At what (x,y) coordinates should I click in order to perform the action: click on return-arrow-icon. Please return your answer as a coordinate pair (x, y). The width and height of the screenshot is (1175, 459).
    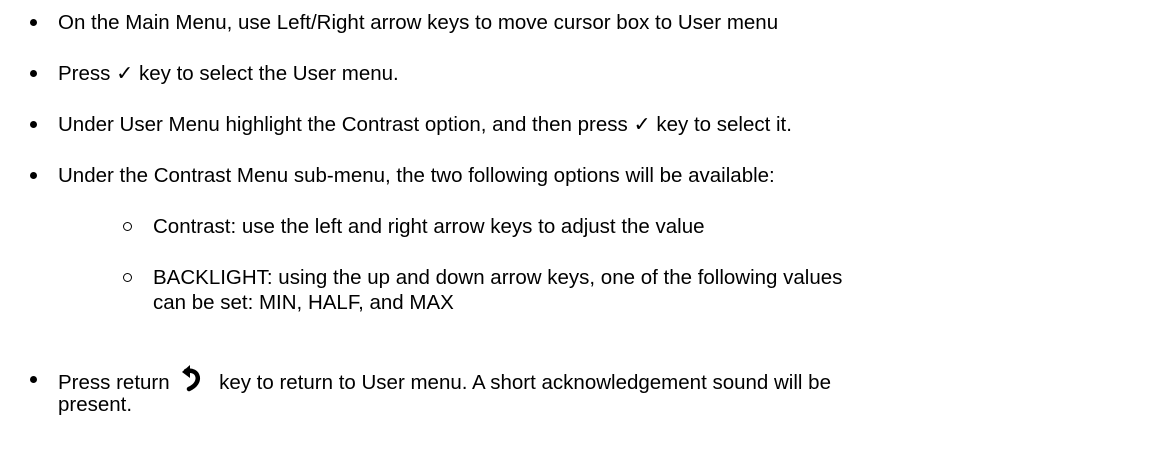
    Looking at the image, I should click on (192, 380).